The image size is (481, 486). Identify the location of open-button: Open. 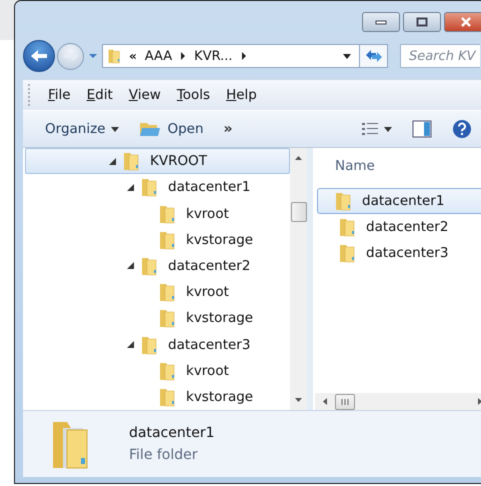
(171, 129).